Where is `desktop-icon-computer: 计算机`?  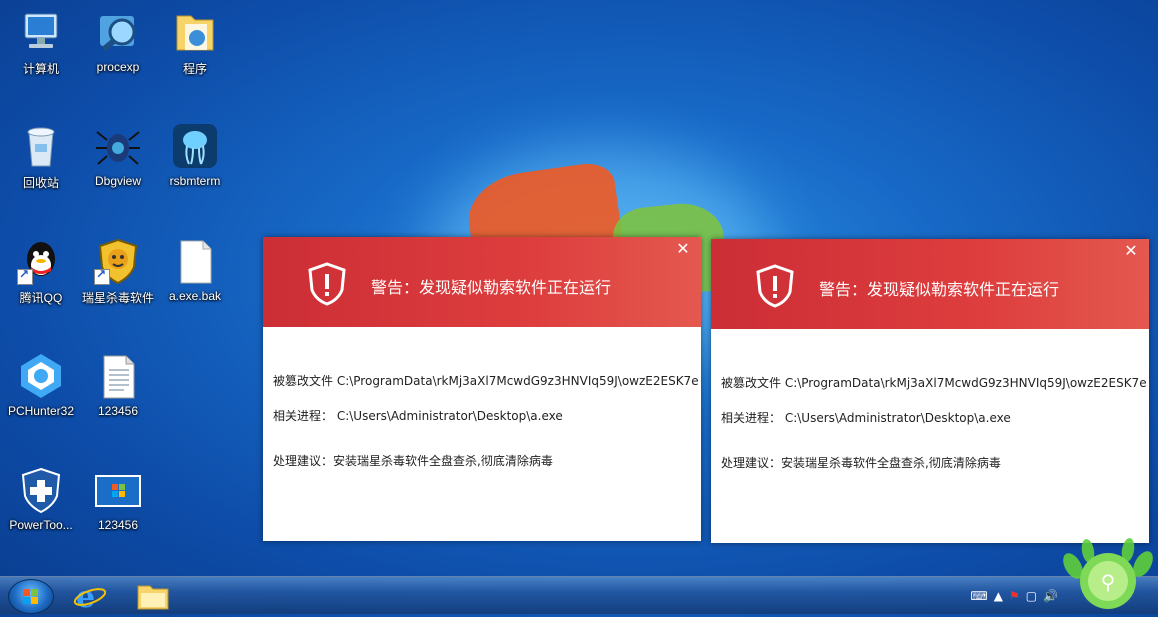
desktop-icon-computer: 计算机 is located at coordinates (41, 42).